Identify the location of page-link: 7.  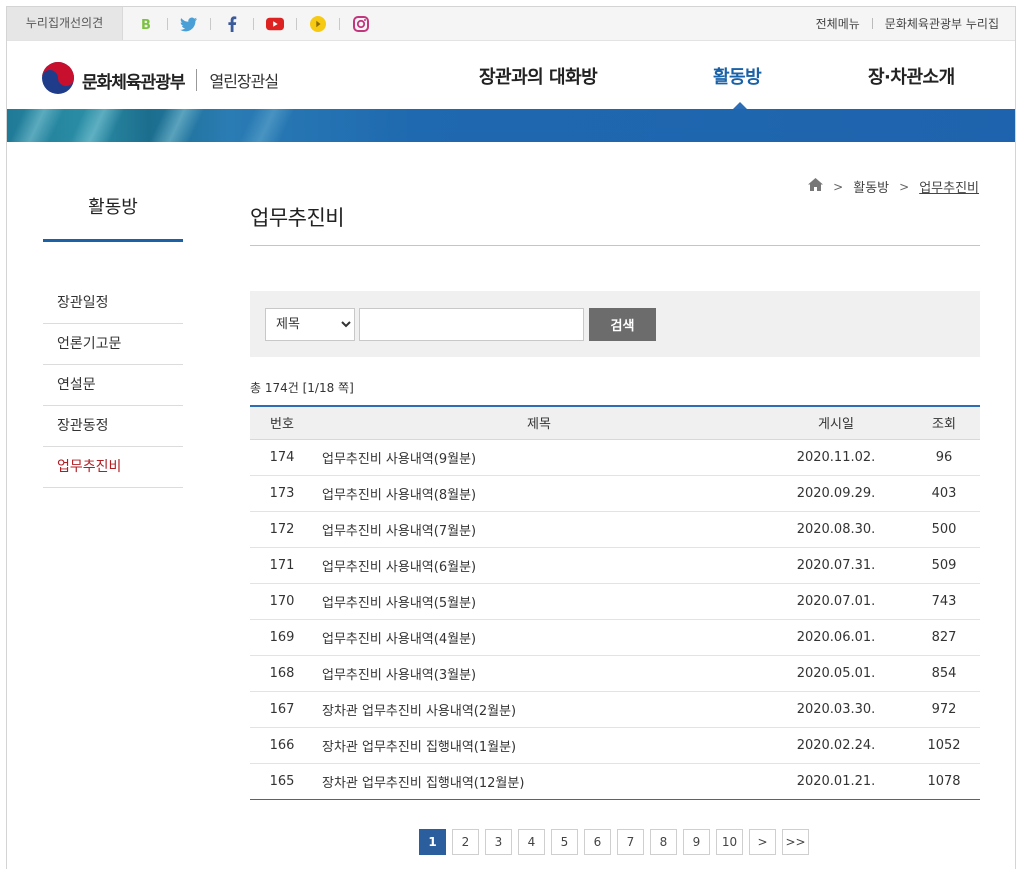
(630, 842).